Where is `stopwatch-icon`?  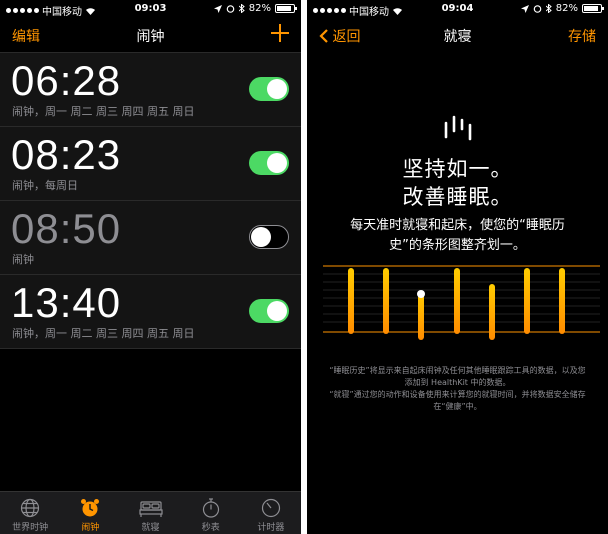
stopwatch-icon is located at coordinates (210, 508).